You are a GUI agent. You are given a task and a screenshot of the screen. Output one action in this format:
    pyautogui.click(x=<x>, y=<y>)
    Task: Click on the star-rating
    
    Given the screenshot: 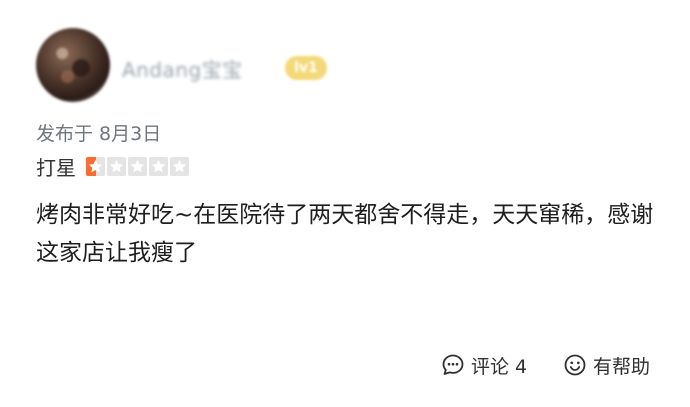 What is the action you would take?
    pyautogui.click(x=137, y=166)
    